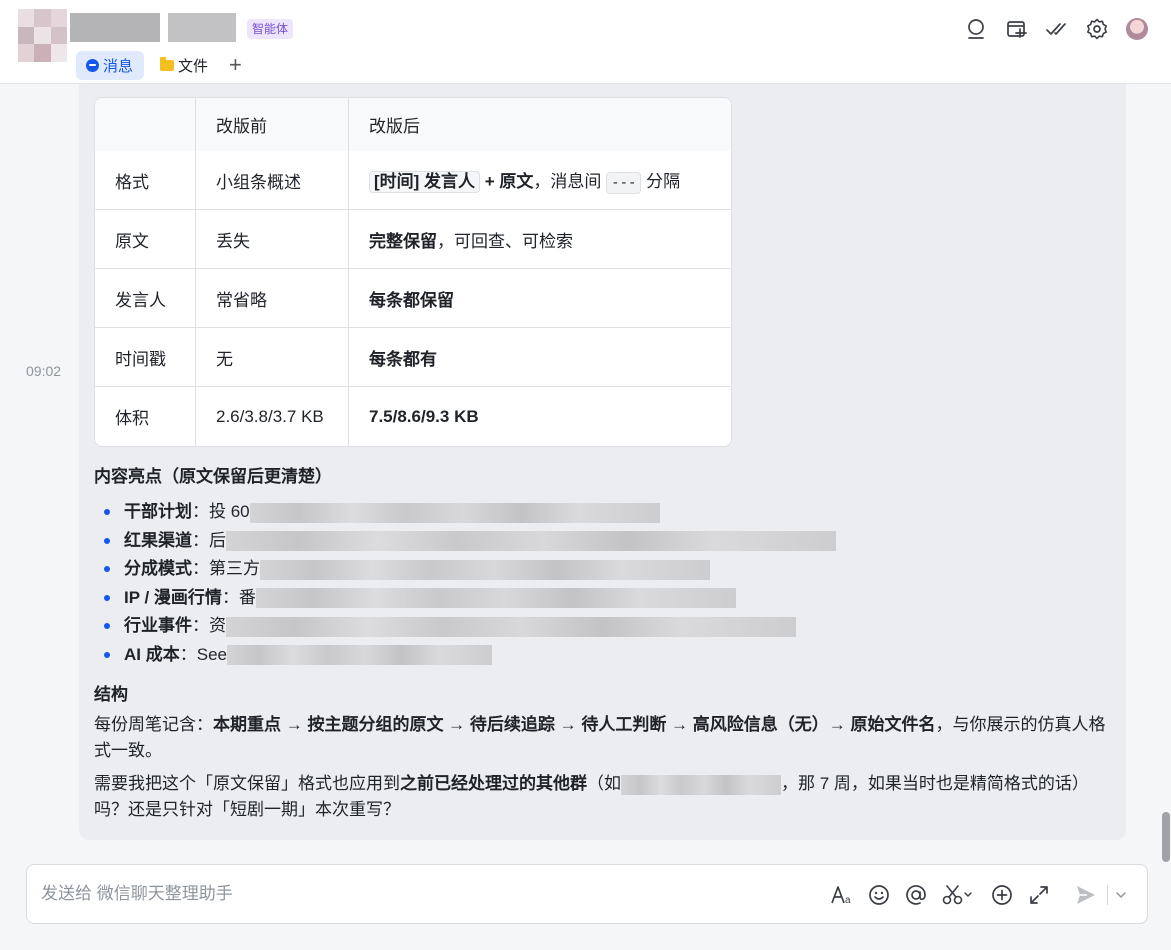 Image resolution: width=1171 pixels, height=950 pixels. Describe the element at coordinates (424, 416) in the screenshot. I see `bold-text: 7.5/8.6/9.3 KB` at that location.